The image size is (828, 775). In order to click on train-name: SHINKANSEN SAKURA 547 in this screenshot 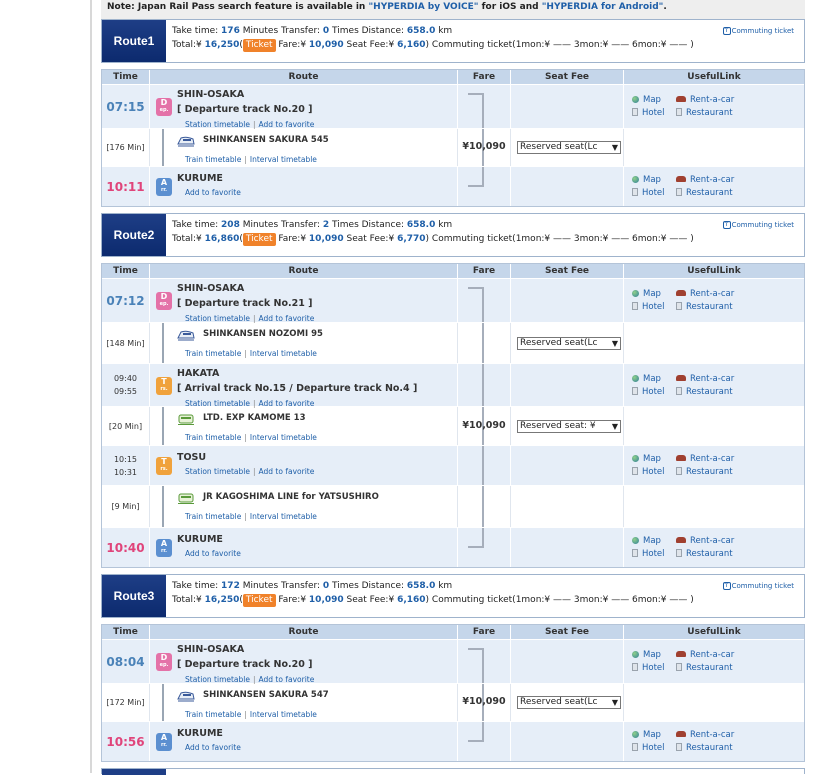, I will do `click(266, 695)`.